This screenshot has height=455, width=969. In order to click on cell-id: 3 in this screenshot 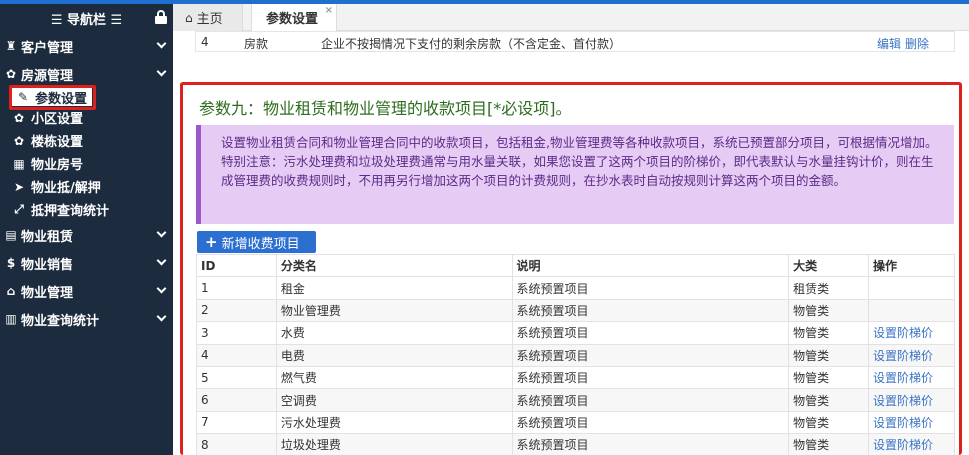, I will do `click(236, 333)`.